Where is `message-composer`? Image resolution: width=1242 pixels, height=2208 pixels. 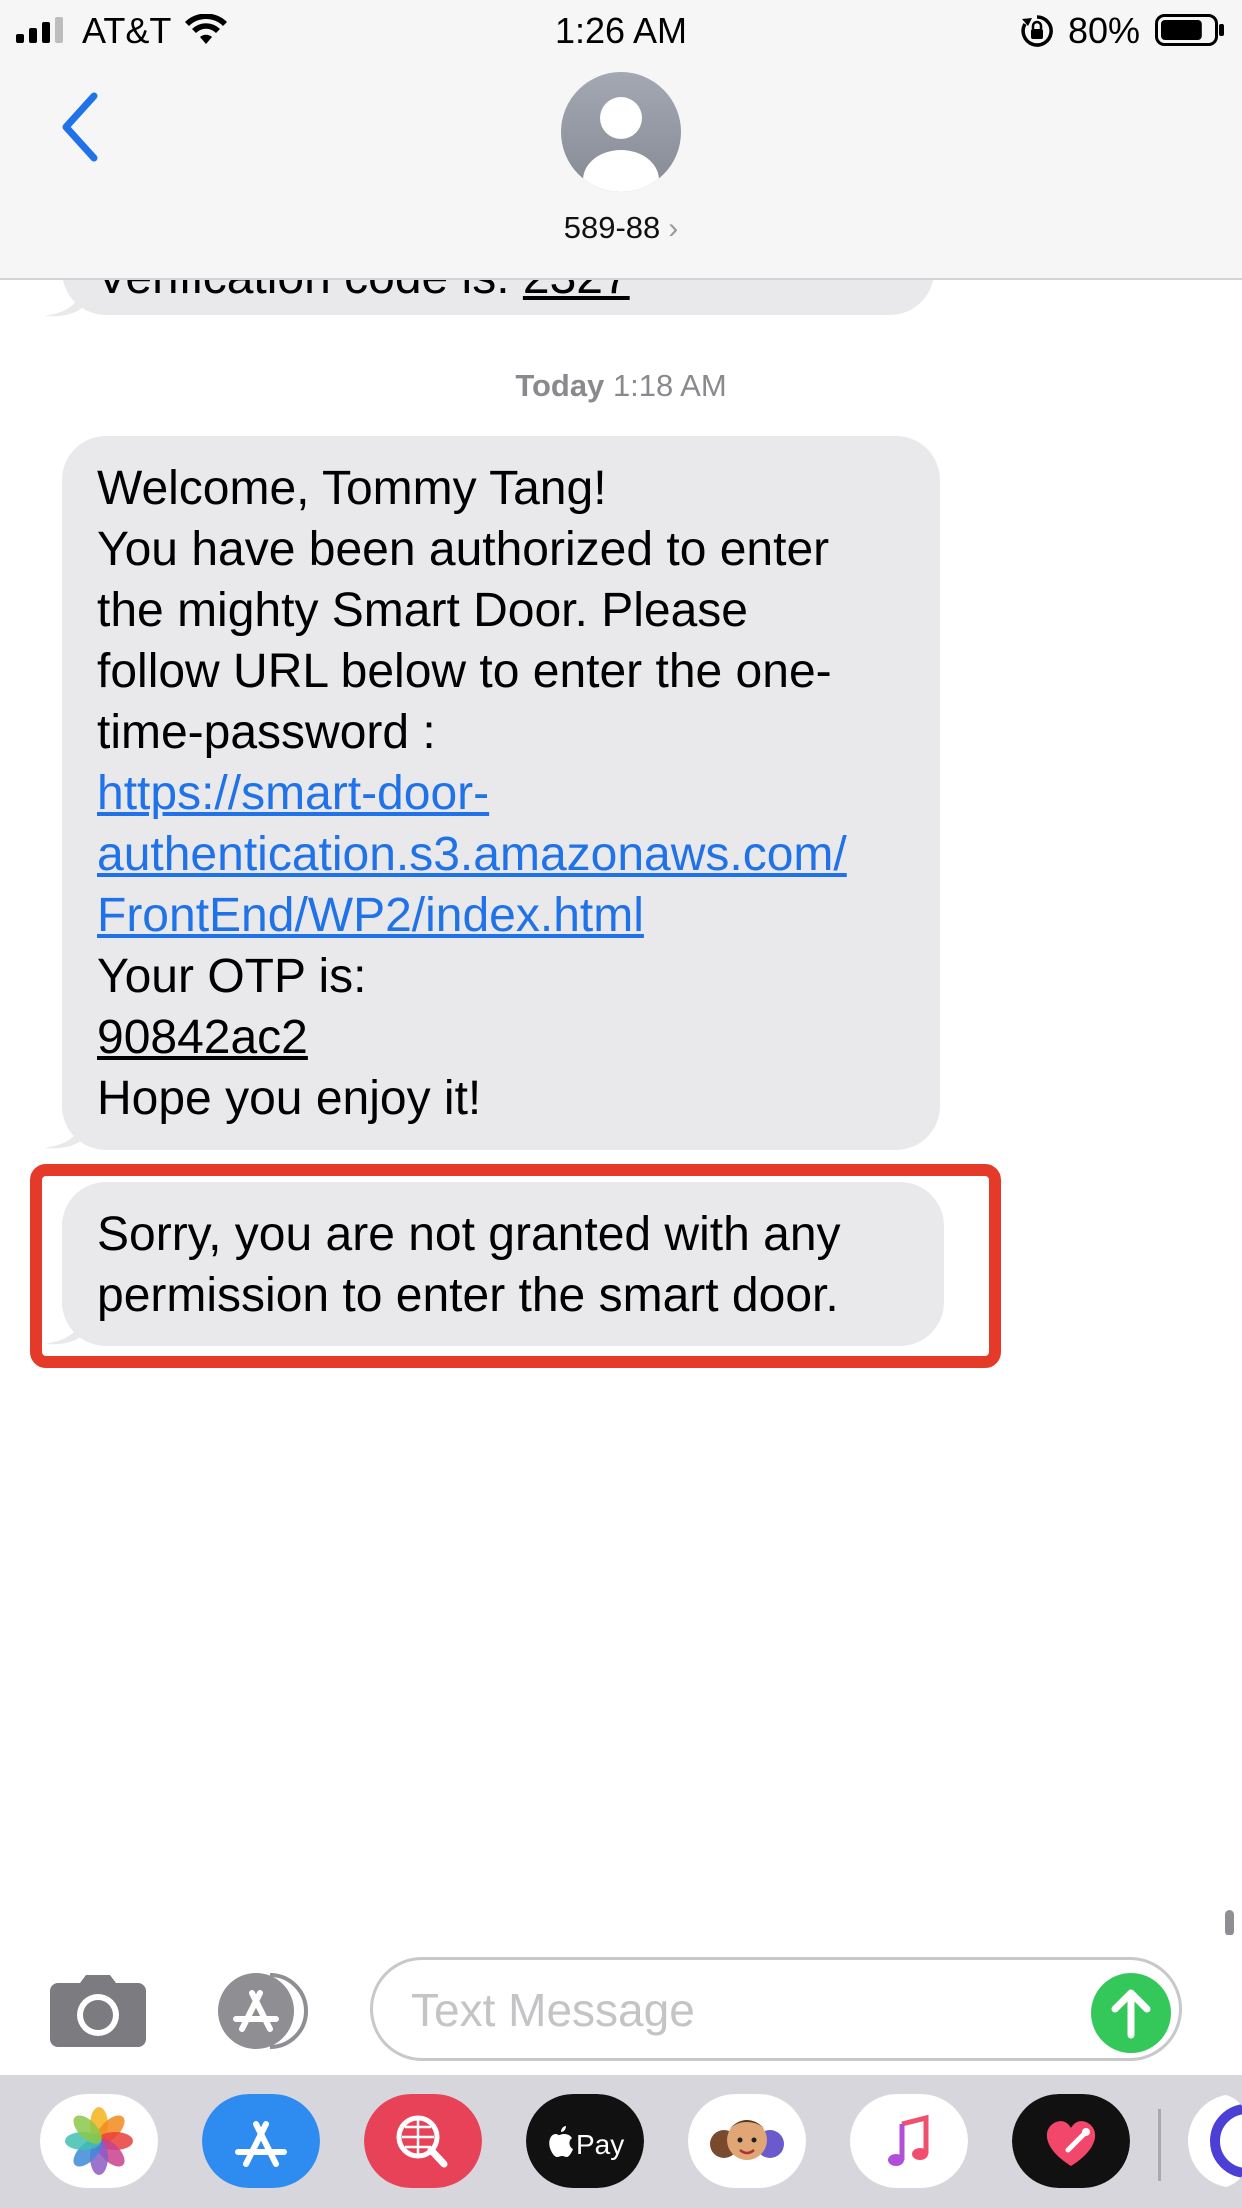 message-composer is located at coordinates (621, 2005).